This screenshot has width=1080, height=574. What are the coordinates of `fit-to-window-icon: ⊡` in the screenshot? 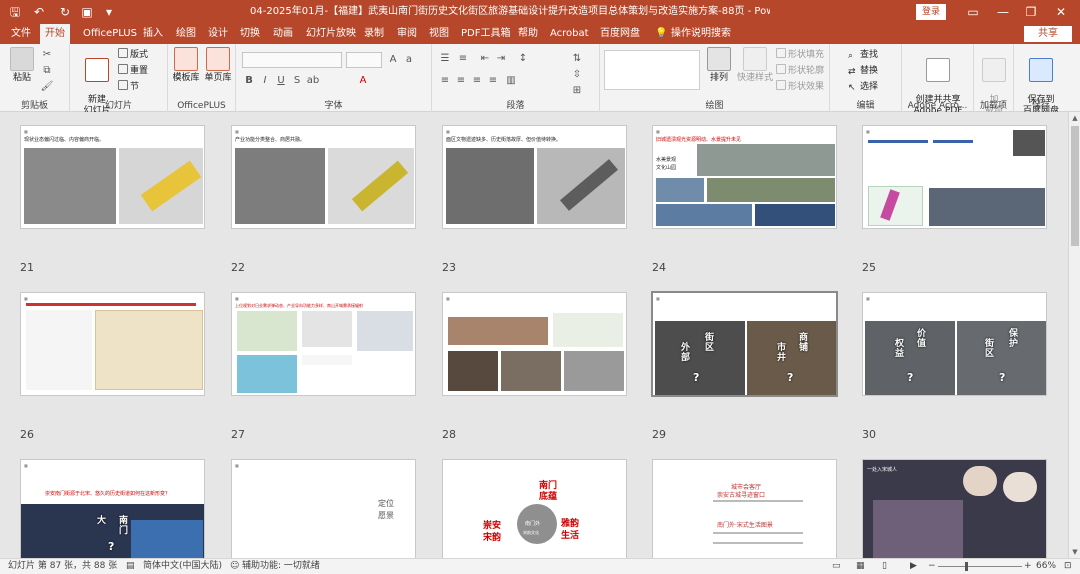 It's located at (1068, 566).